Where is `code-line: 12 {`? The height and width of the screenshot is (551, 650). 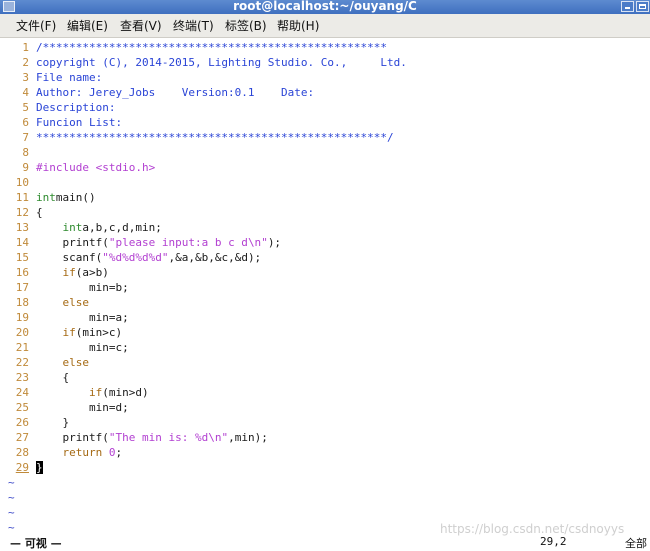 code-line: 12 { is located at coordinates (325, 212).